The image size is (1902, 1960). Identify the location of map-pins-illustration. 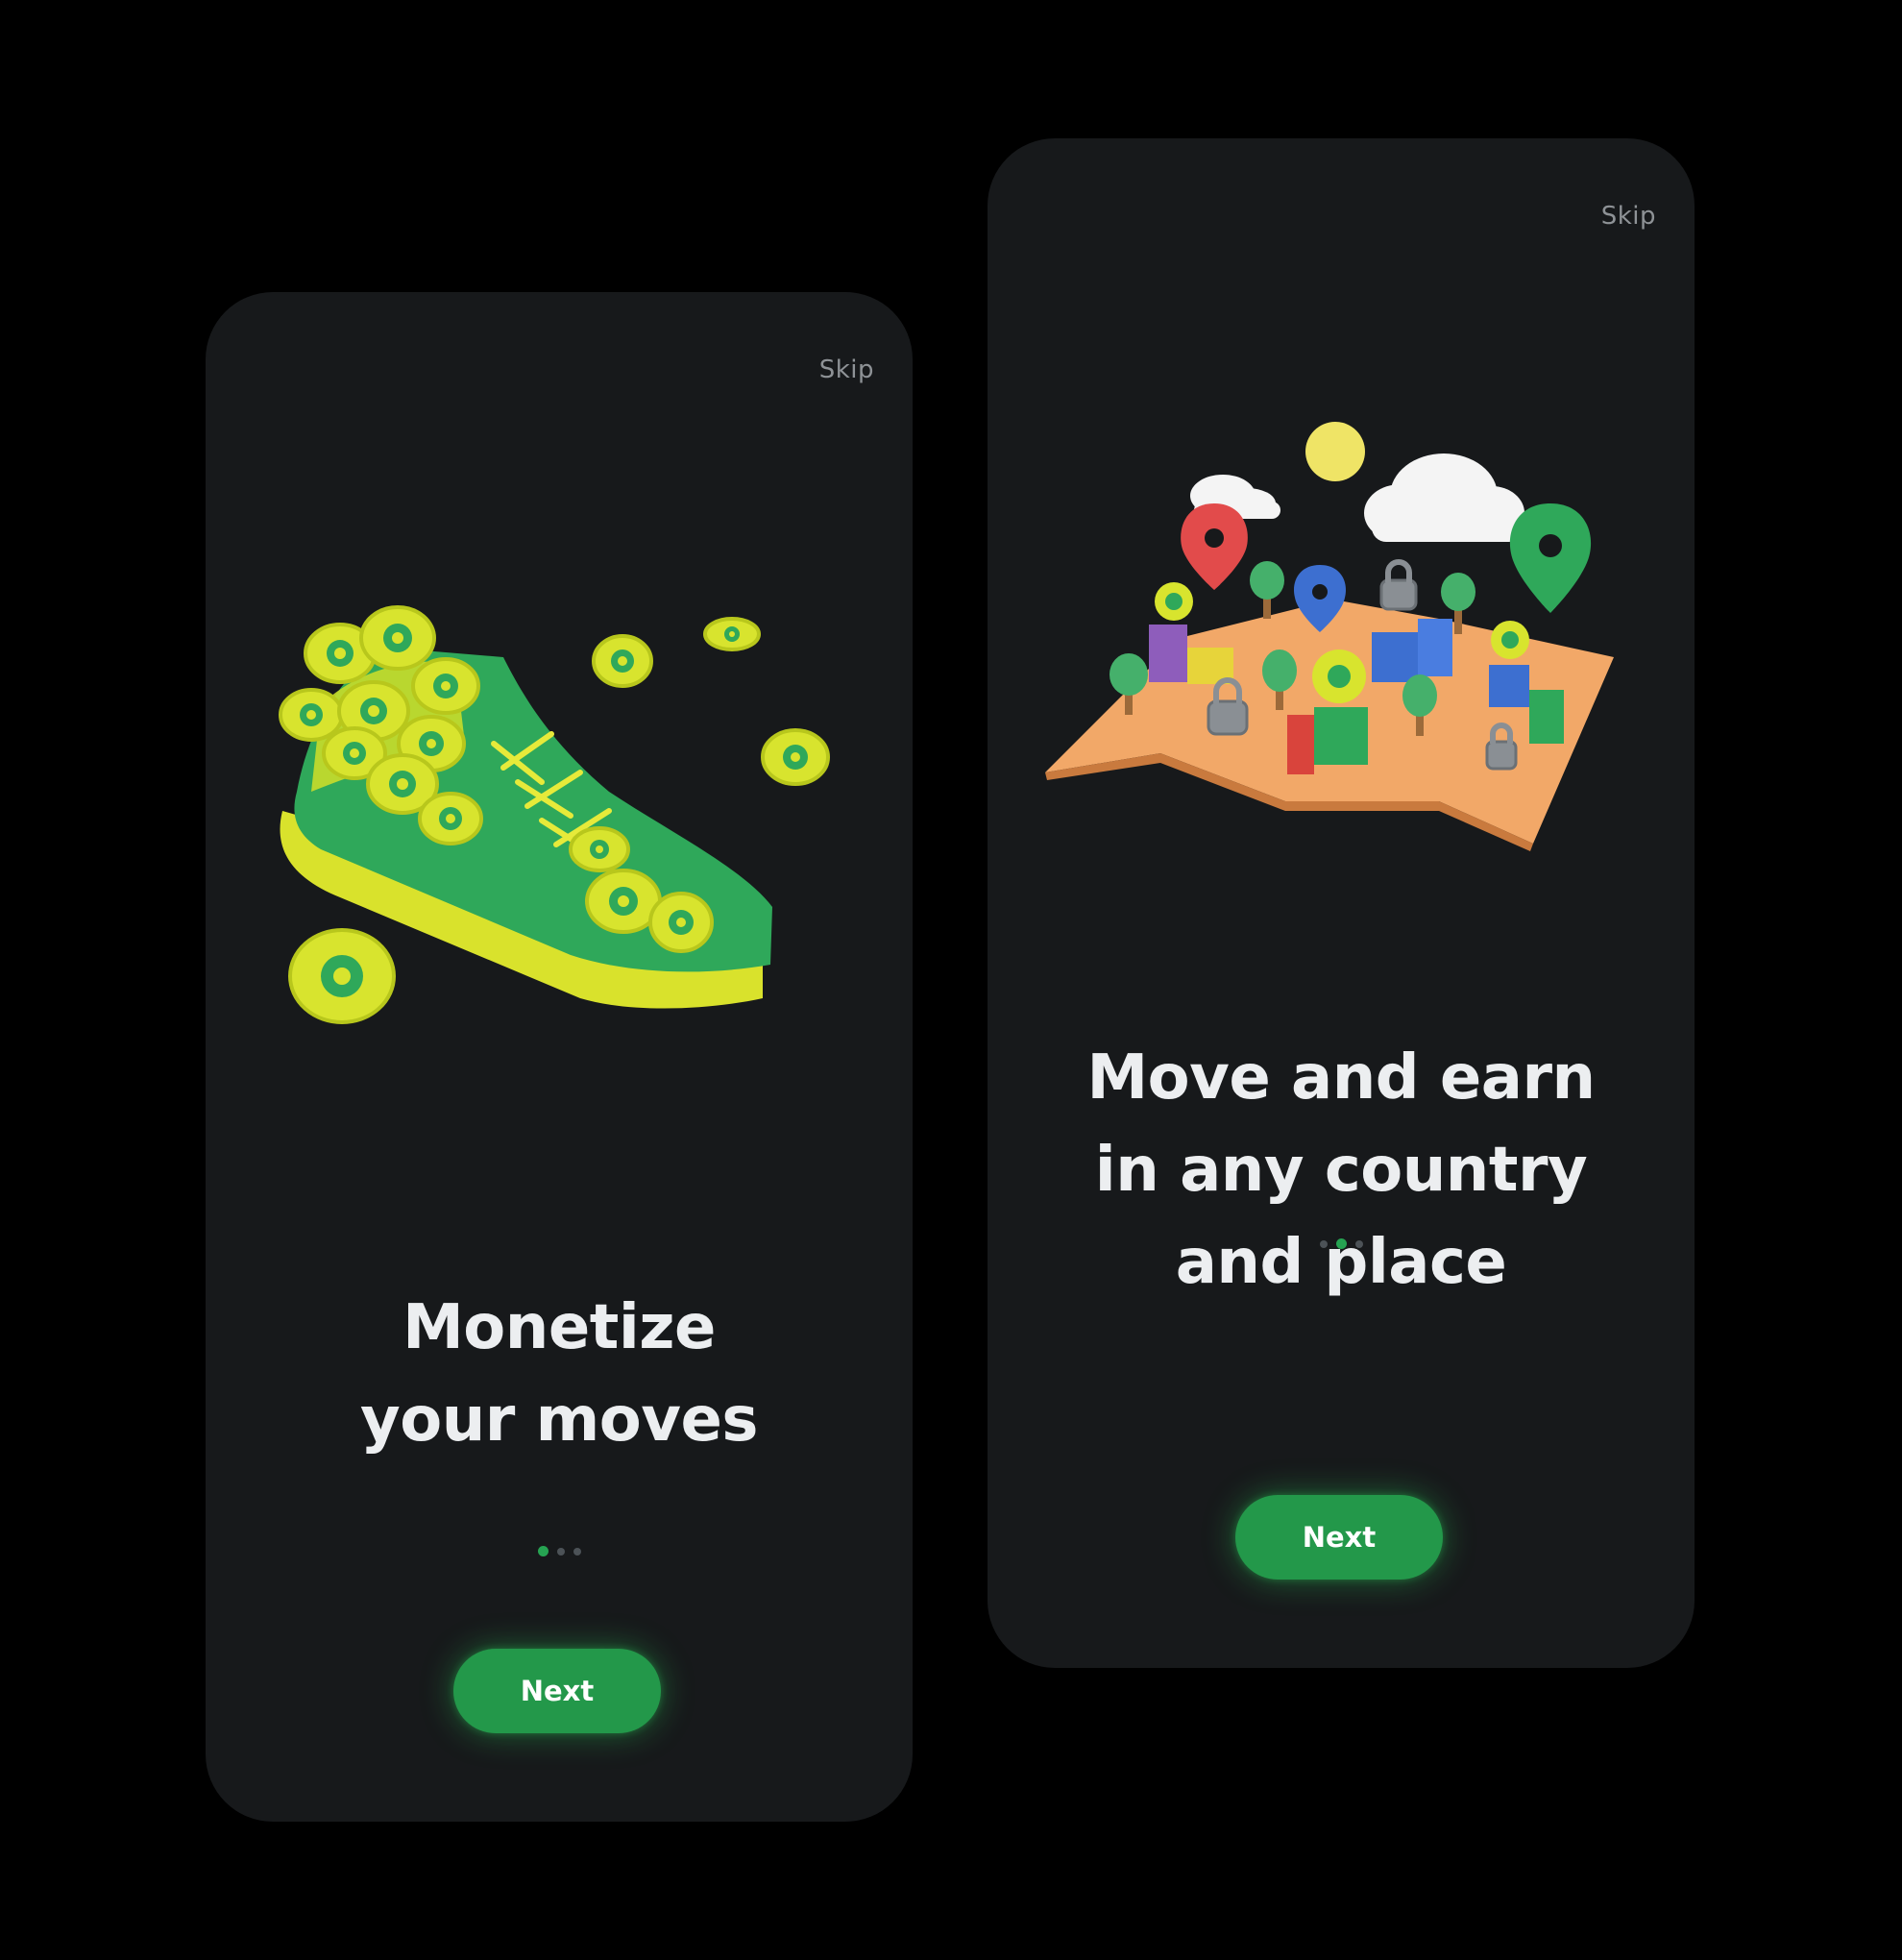
(1329, 636).